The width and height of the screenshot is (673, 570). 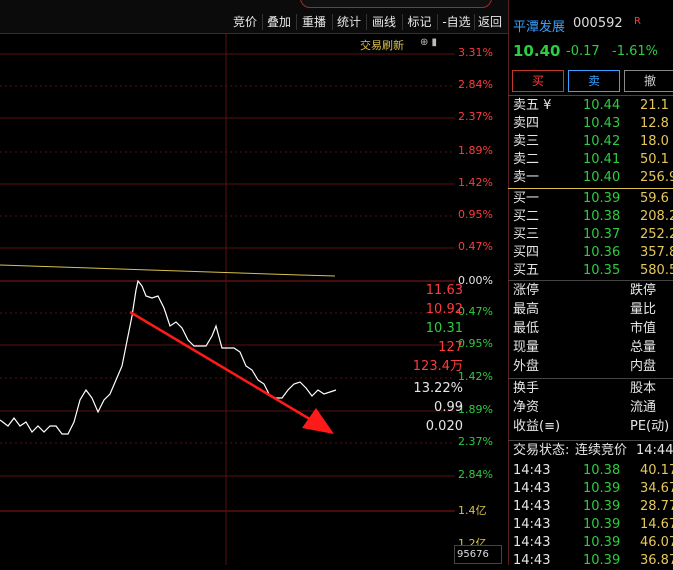 What do you see at coordinates (602, 105) in the screenshot?
I see `level-price: 10.44` at bounding box center [602, 105].